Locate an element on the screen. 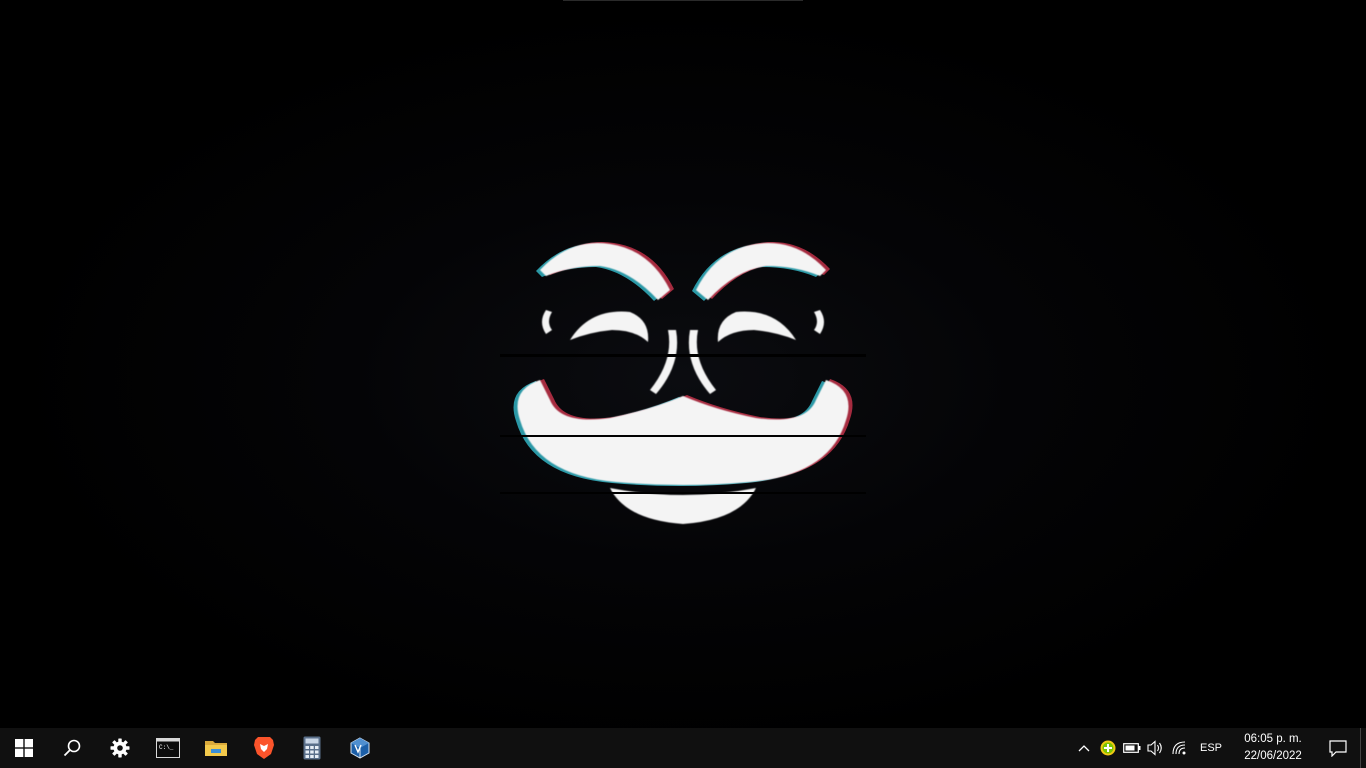 The image size is (1366, 768). terminal-icon: C:\_ is located at coordinates (168, 748).